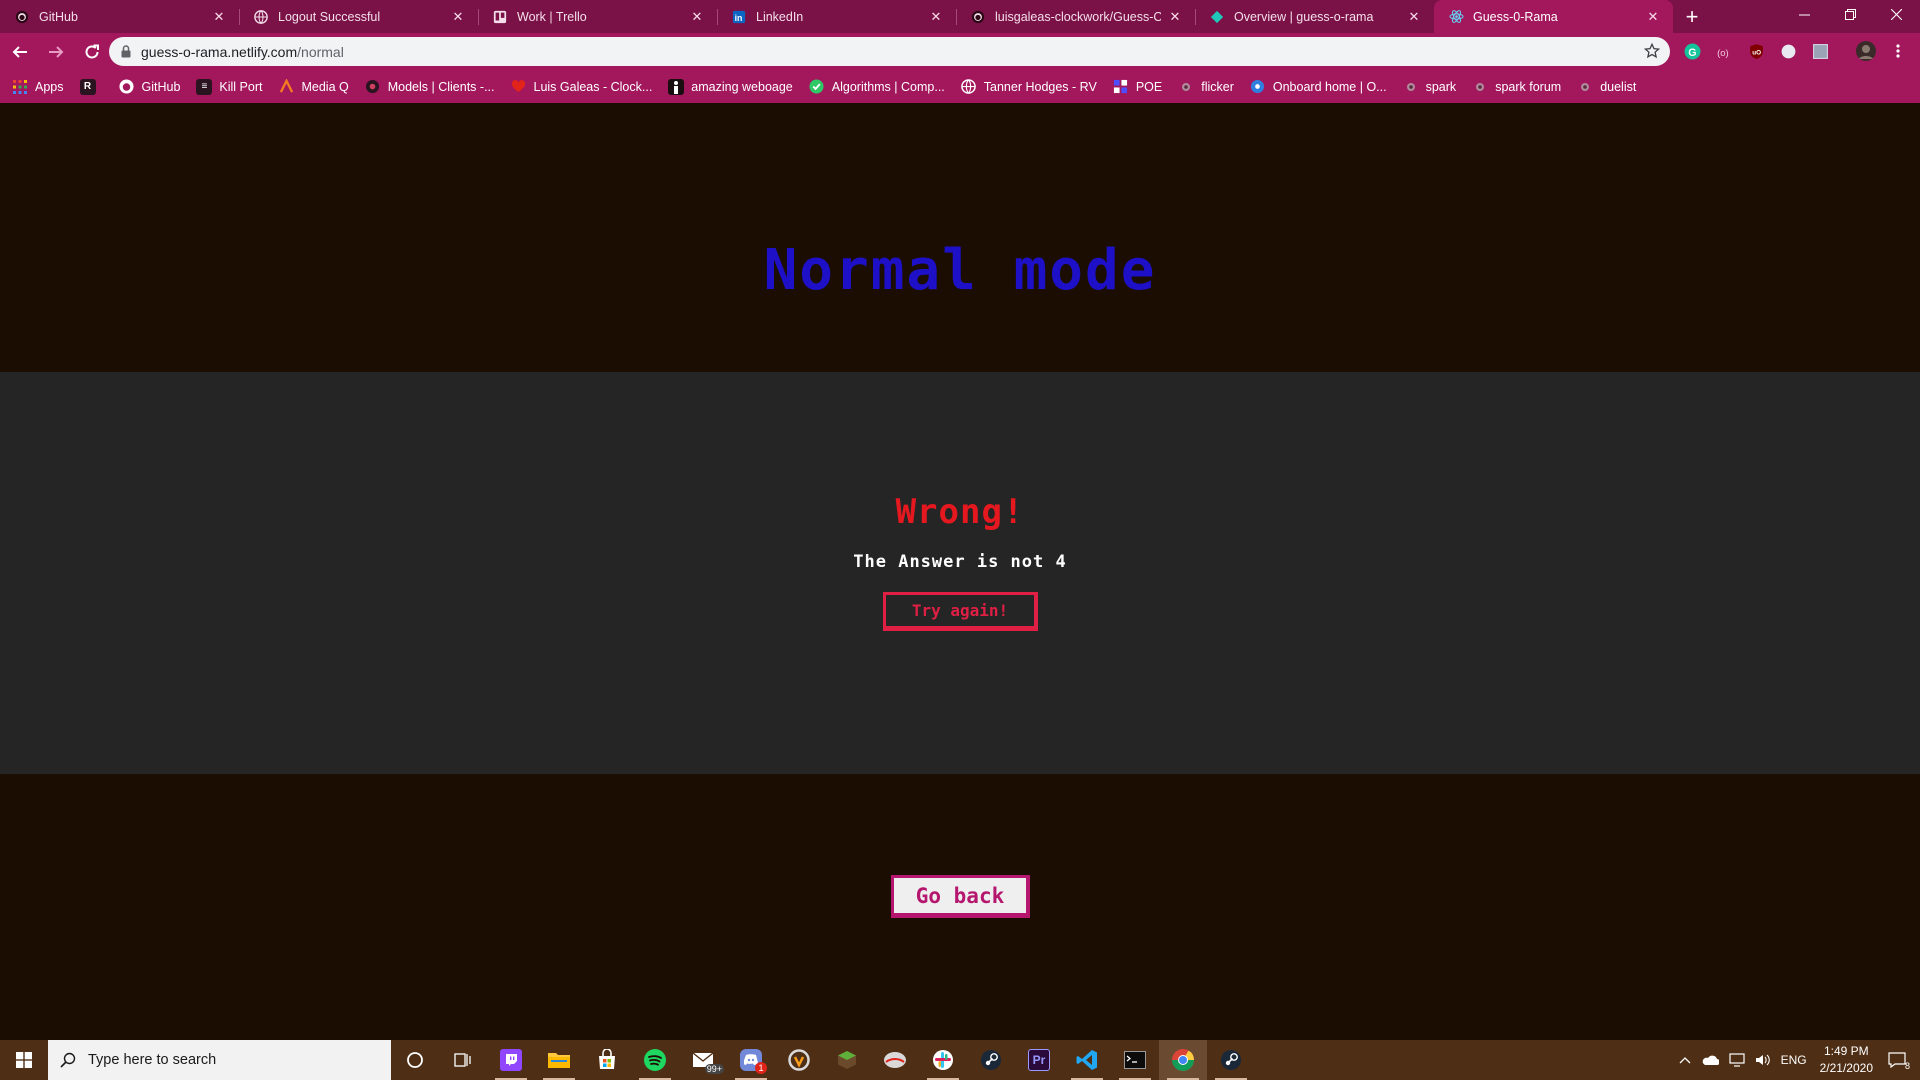  I want to click on onedrive-icon, so click(1710, 1060).